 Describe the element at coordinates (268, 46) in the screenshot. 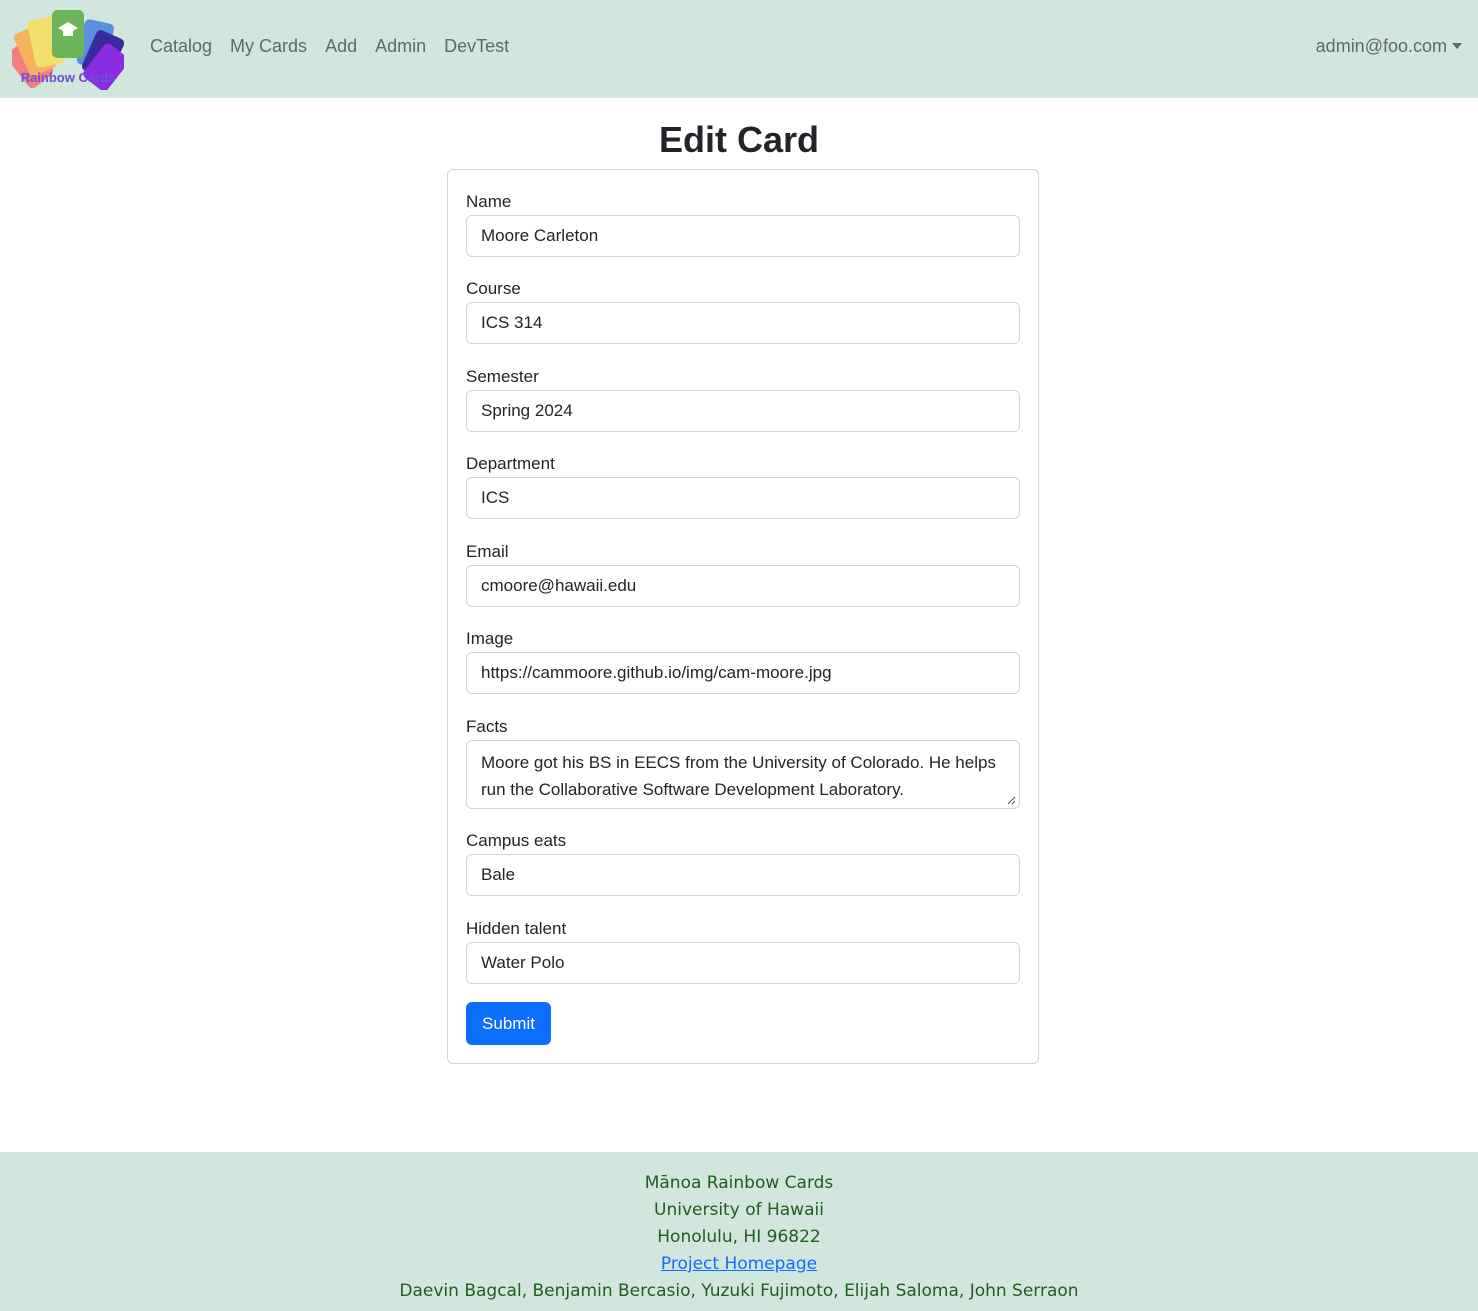

I see `nav-my-cards: My Cards` at that location.